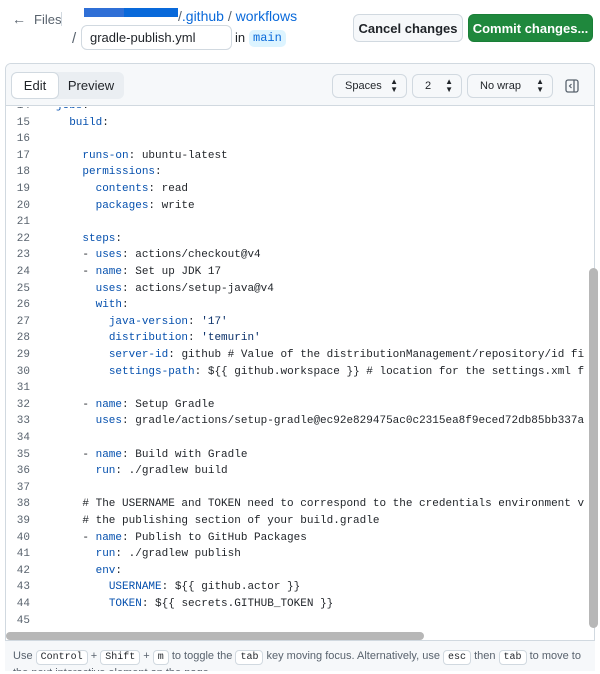 This screenshot has height=674, width=600. Describe the element at coordinates (295, 471) in the screenshot. I see `code-line: 36 run: ./gradlew build` at that location.